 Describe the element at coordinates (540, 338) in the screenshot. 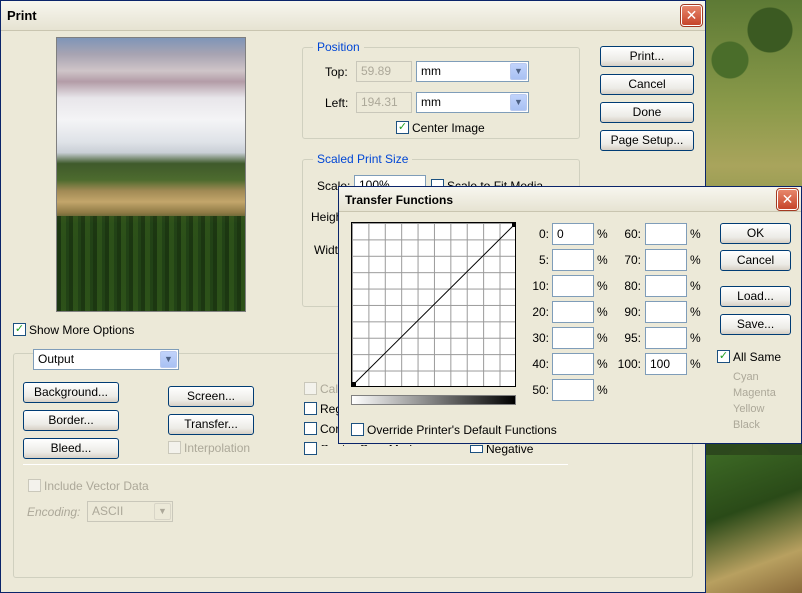

I see `input-30-label: 30:` at that location.